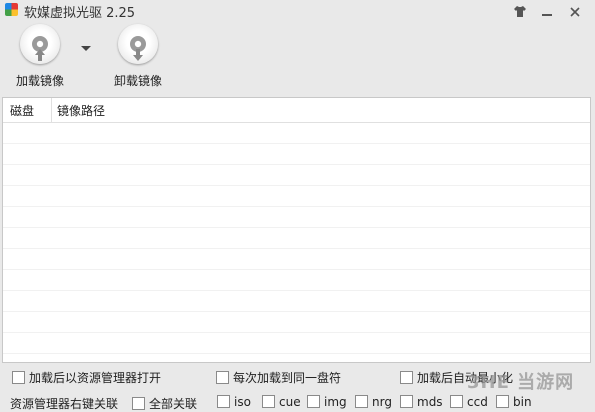 This screenshot has height=412, width=595. What do you see at coordinates (522, 402) in the screenshot?
I see `option-label: bin` at bounding box center [522, 402].